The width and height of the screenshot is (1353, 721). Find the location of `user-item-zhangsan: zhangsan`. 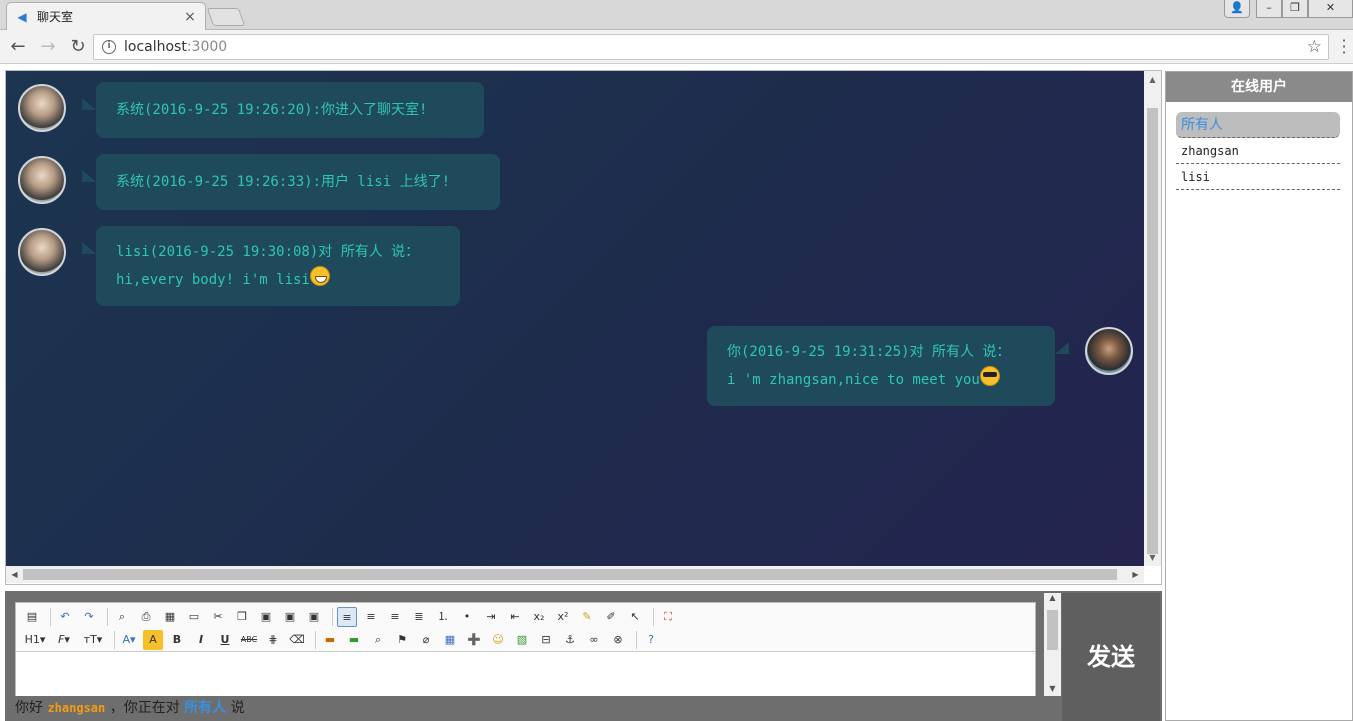

user-item-zhangsan: zhangsan is located at coordinates (1258, 151).